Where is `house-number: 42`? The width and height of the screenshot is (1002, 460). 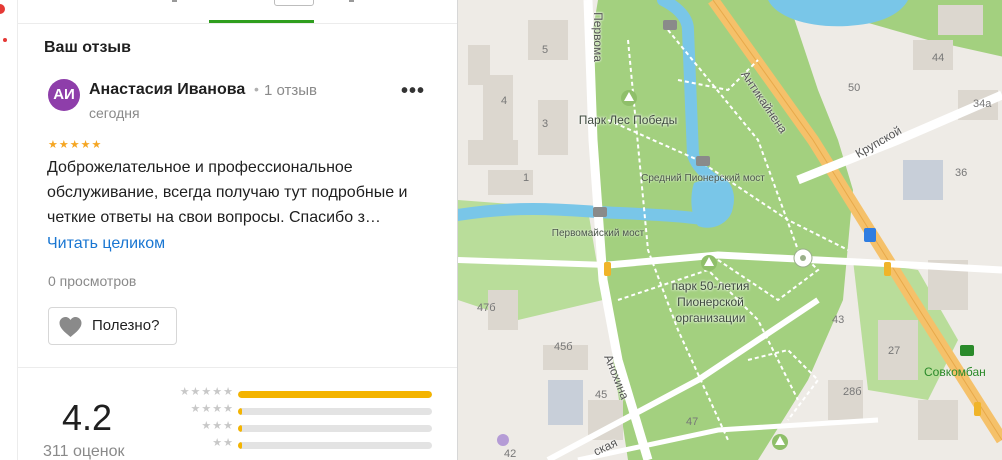
house-number: 42 is located at coordinates (510, 454).